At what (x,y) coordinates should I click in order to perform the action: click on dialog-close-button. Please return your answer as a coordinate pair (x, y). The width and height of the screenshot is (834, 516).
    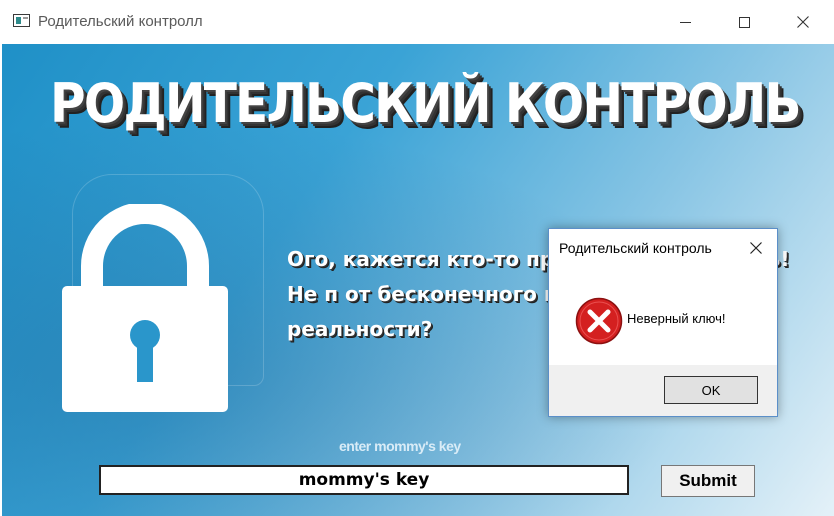
    Looking at the image, I should click on (756, 248).